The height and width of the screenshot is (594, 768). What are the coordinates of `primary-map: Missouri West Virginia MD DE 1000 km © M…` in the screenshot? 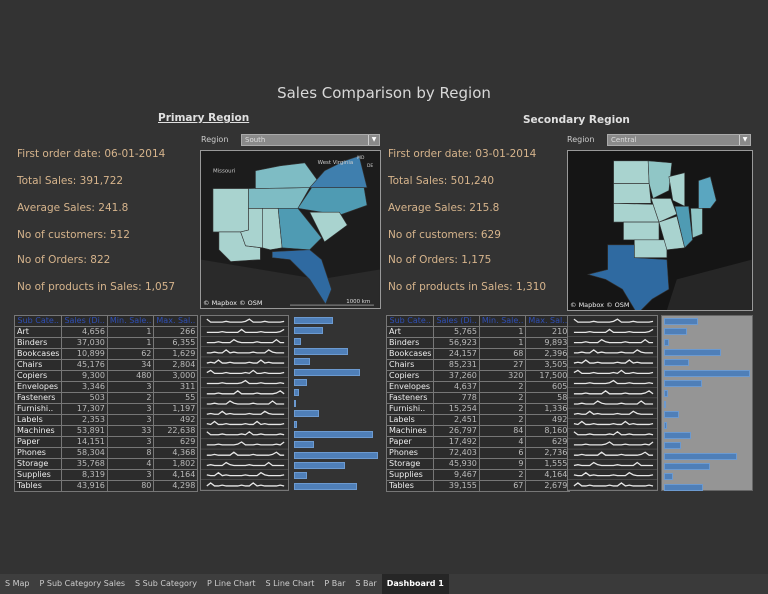 It's located at (290, 229).